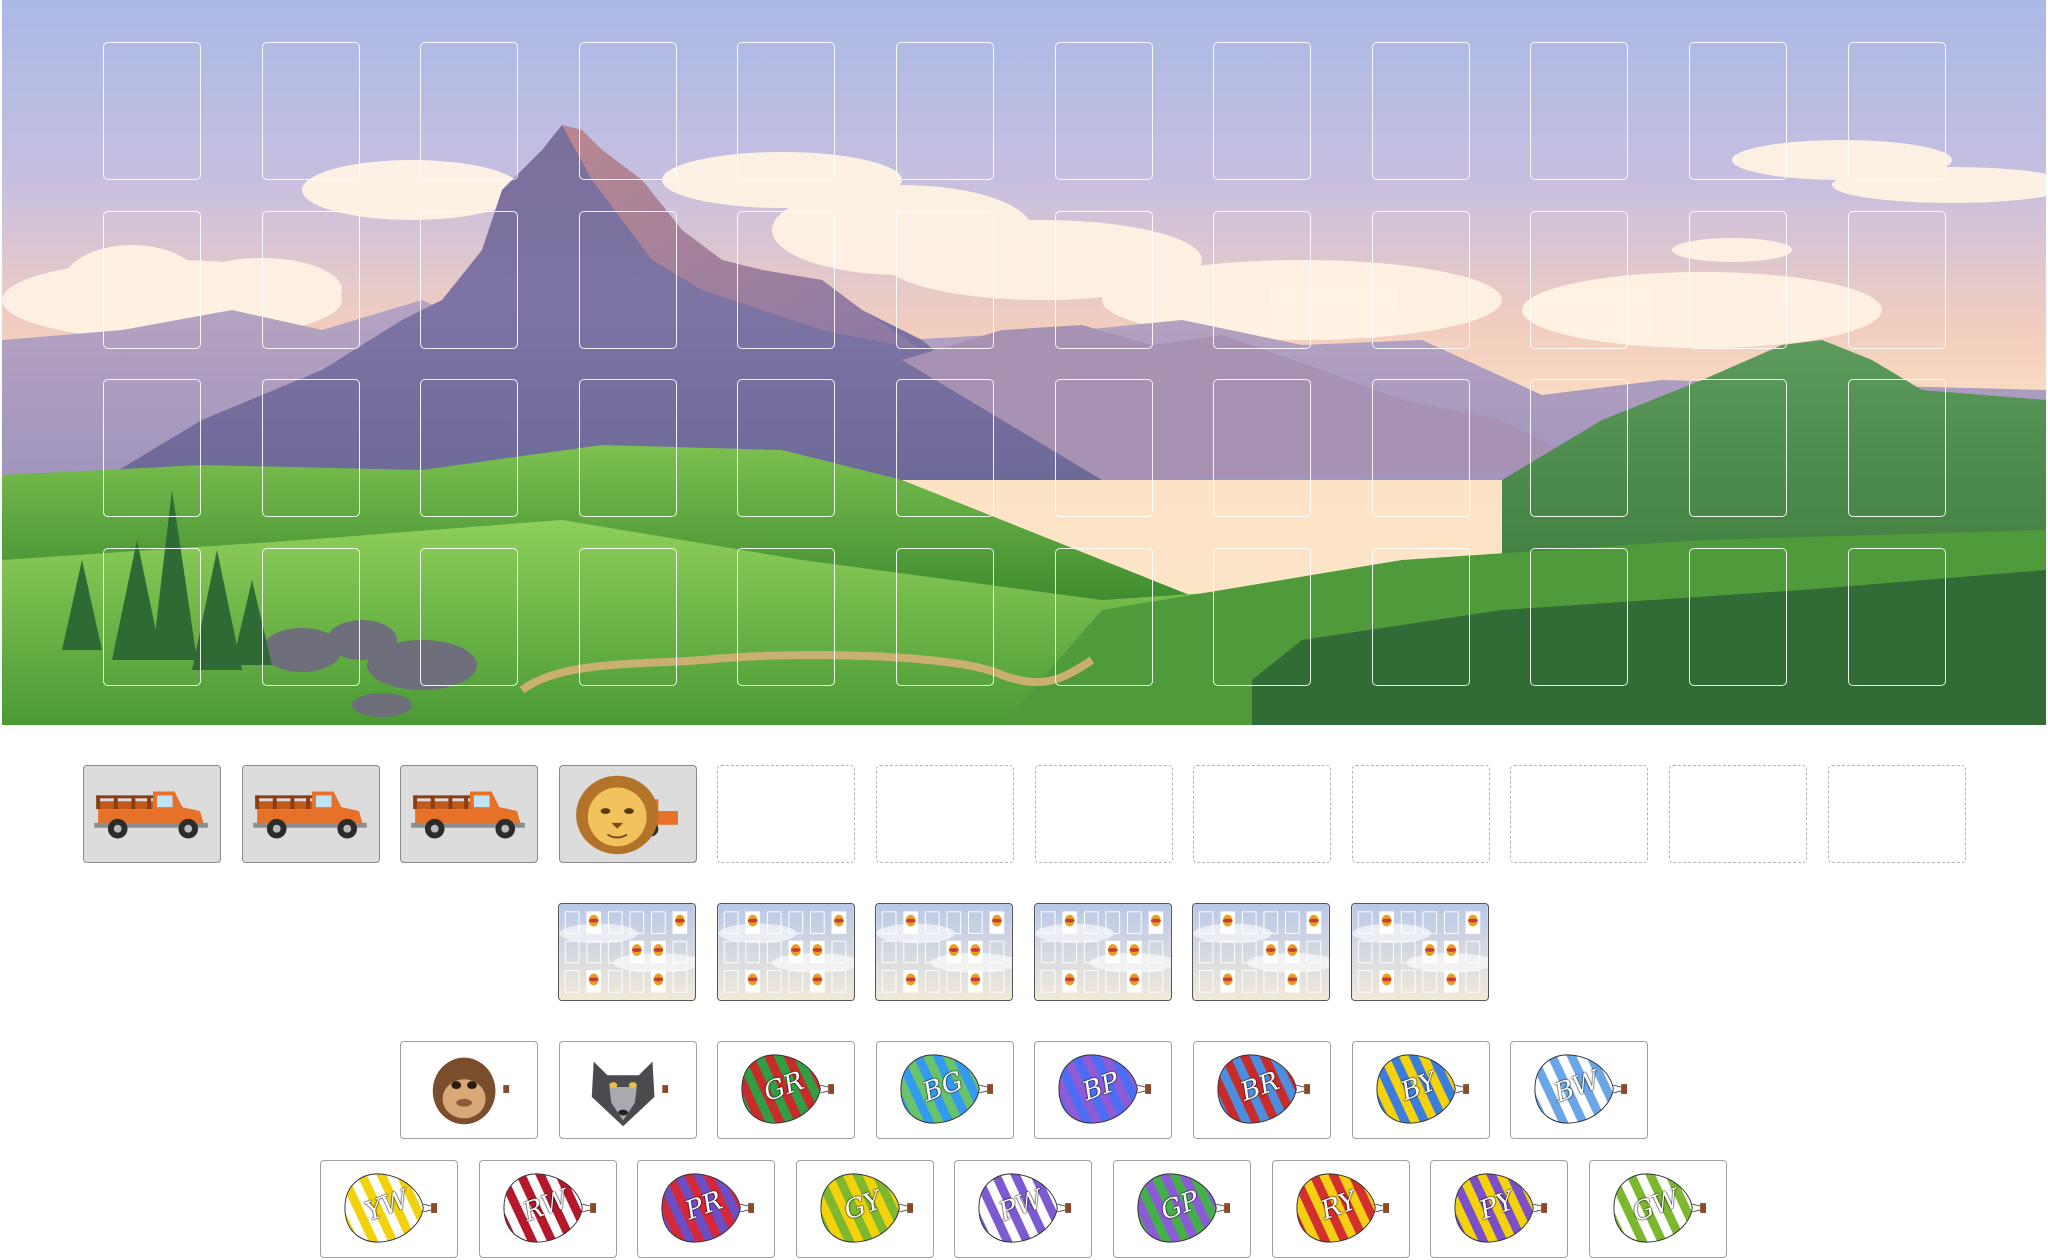 The height and width of the screenshot is (1260, 2048). I want to click on balloon-card-gw: GW, so click(1657, 1209).